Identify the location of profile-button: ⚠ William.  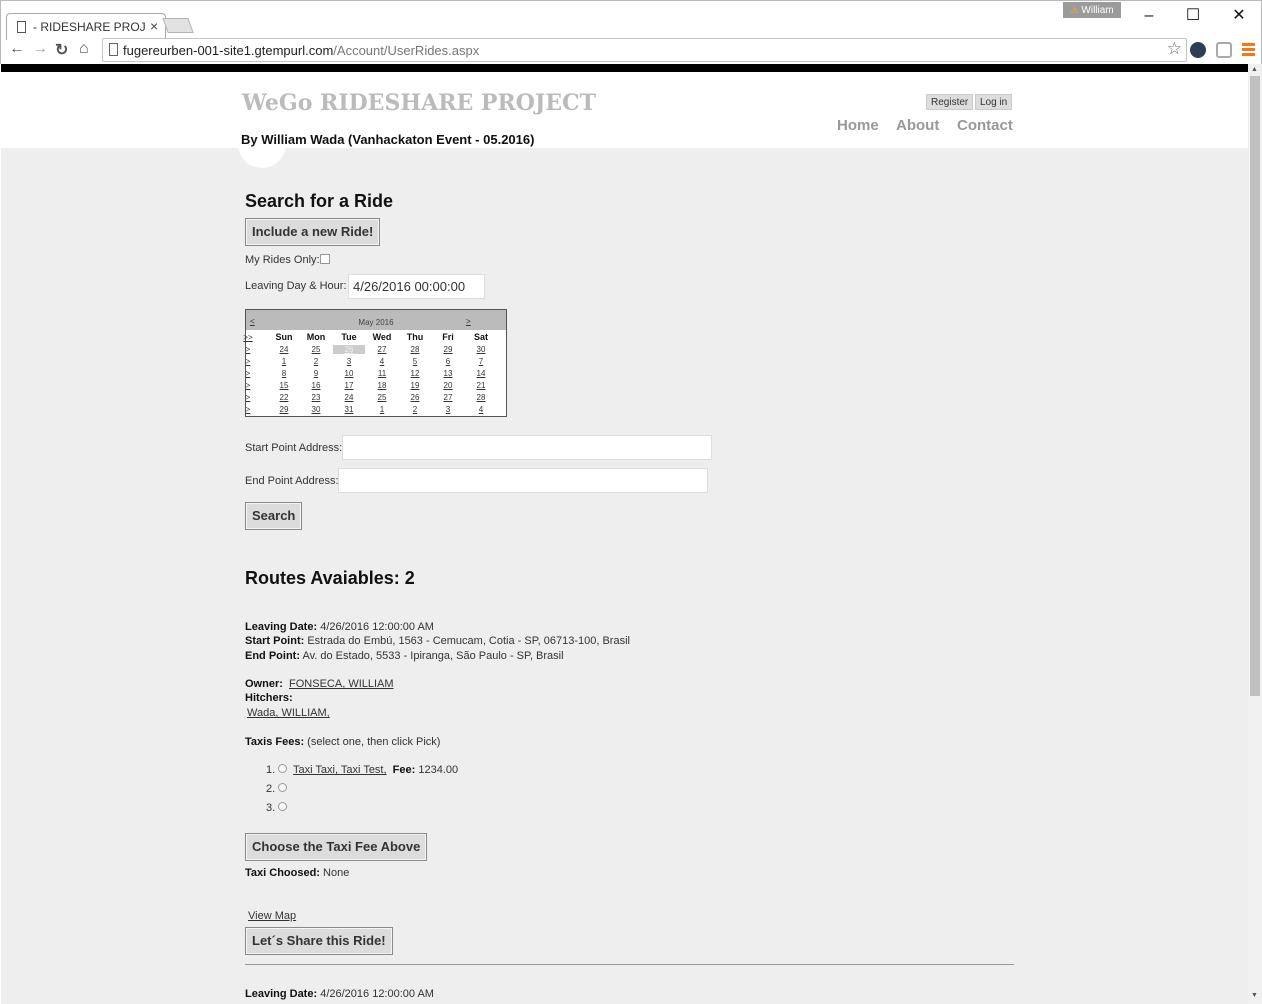
(1092, 10).